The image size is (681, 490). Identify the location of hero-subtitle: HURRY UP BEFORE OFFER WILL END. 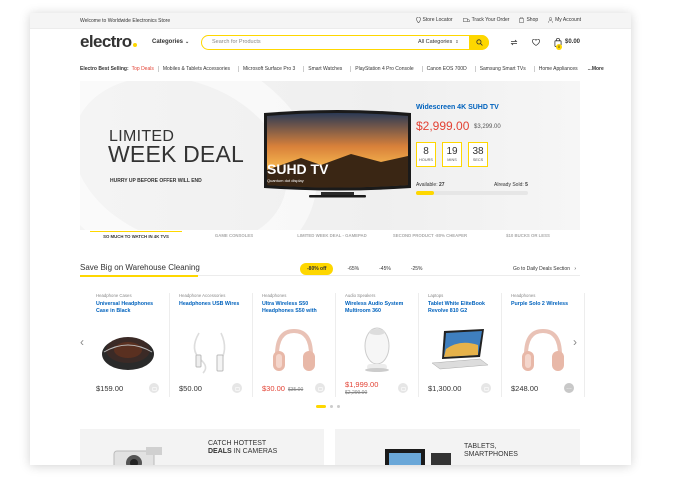
(156, 181).